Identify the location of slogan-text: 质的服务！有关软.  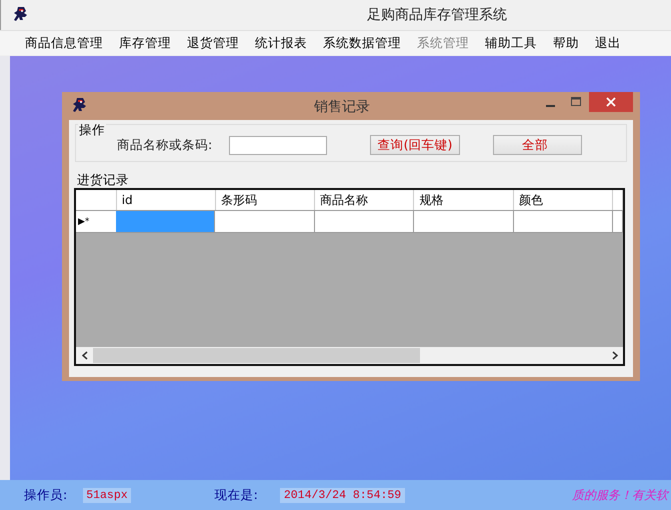
(620, 495).